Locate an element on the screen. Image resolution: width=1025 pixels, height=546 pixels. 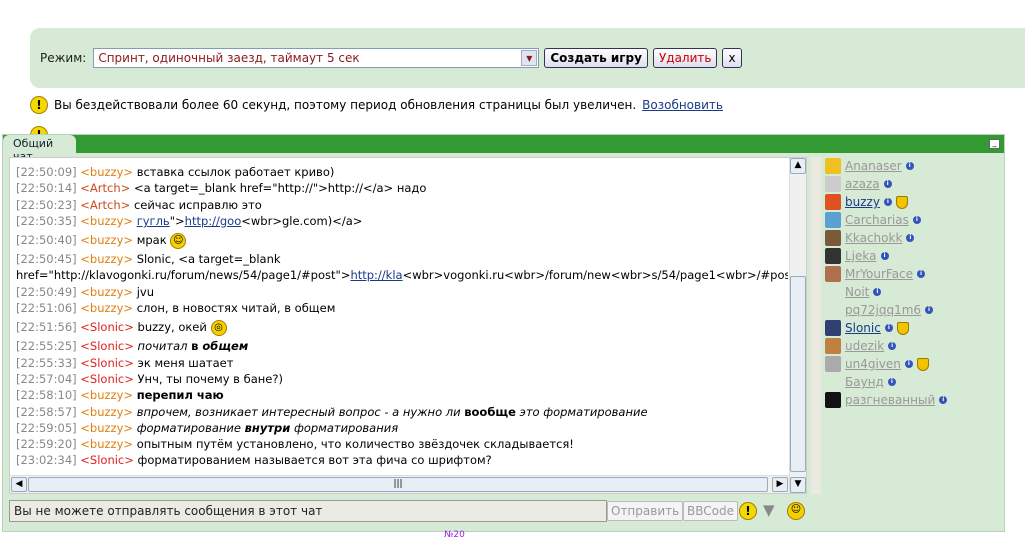
user-name-link: udezik is located at coordinates (864, 346).